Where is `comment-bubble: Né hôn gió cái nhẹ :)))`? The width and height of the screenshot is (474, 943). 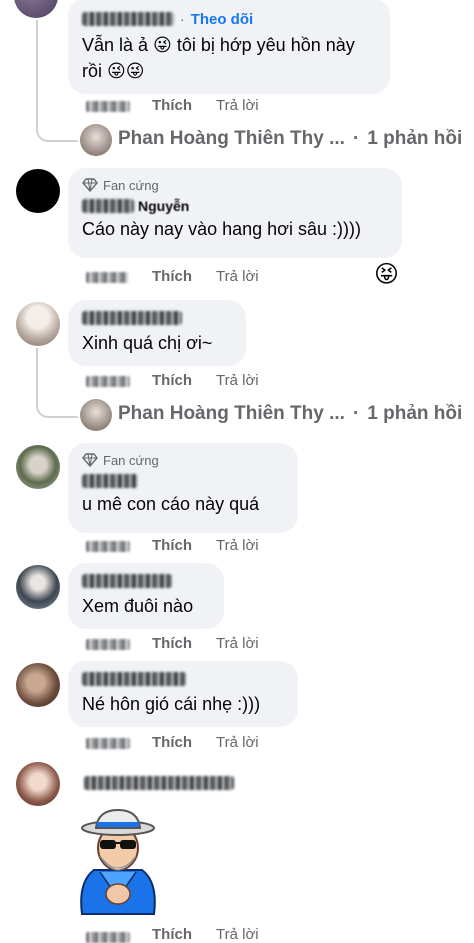
comment-bubble: Né hôn gió cái nhẹ :))) is located at coordinates (183, 694).